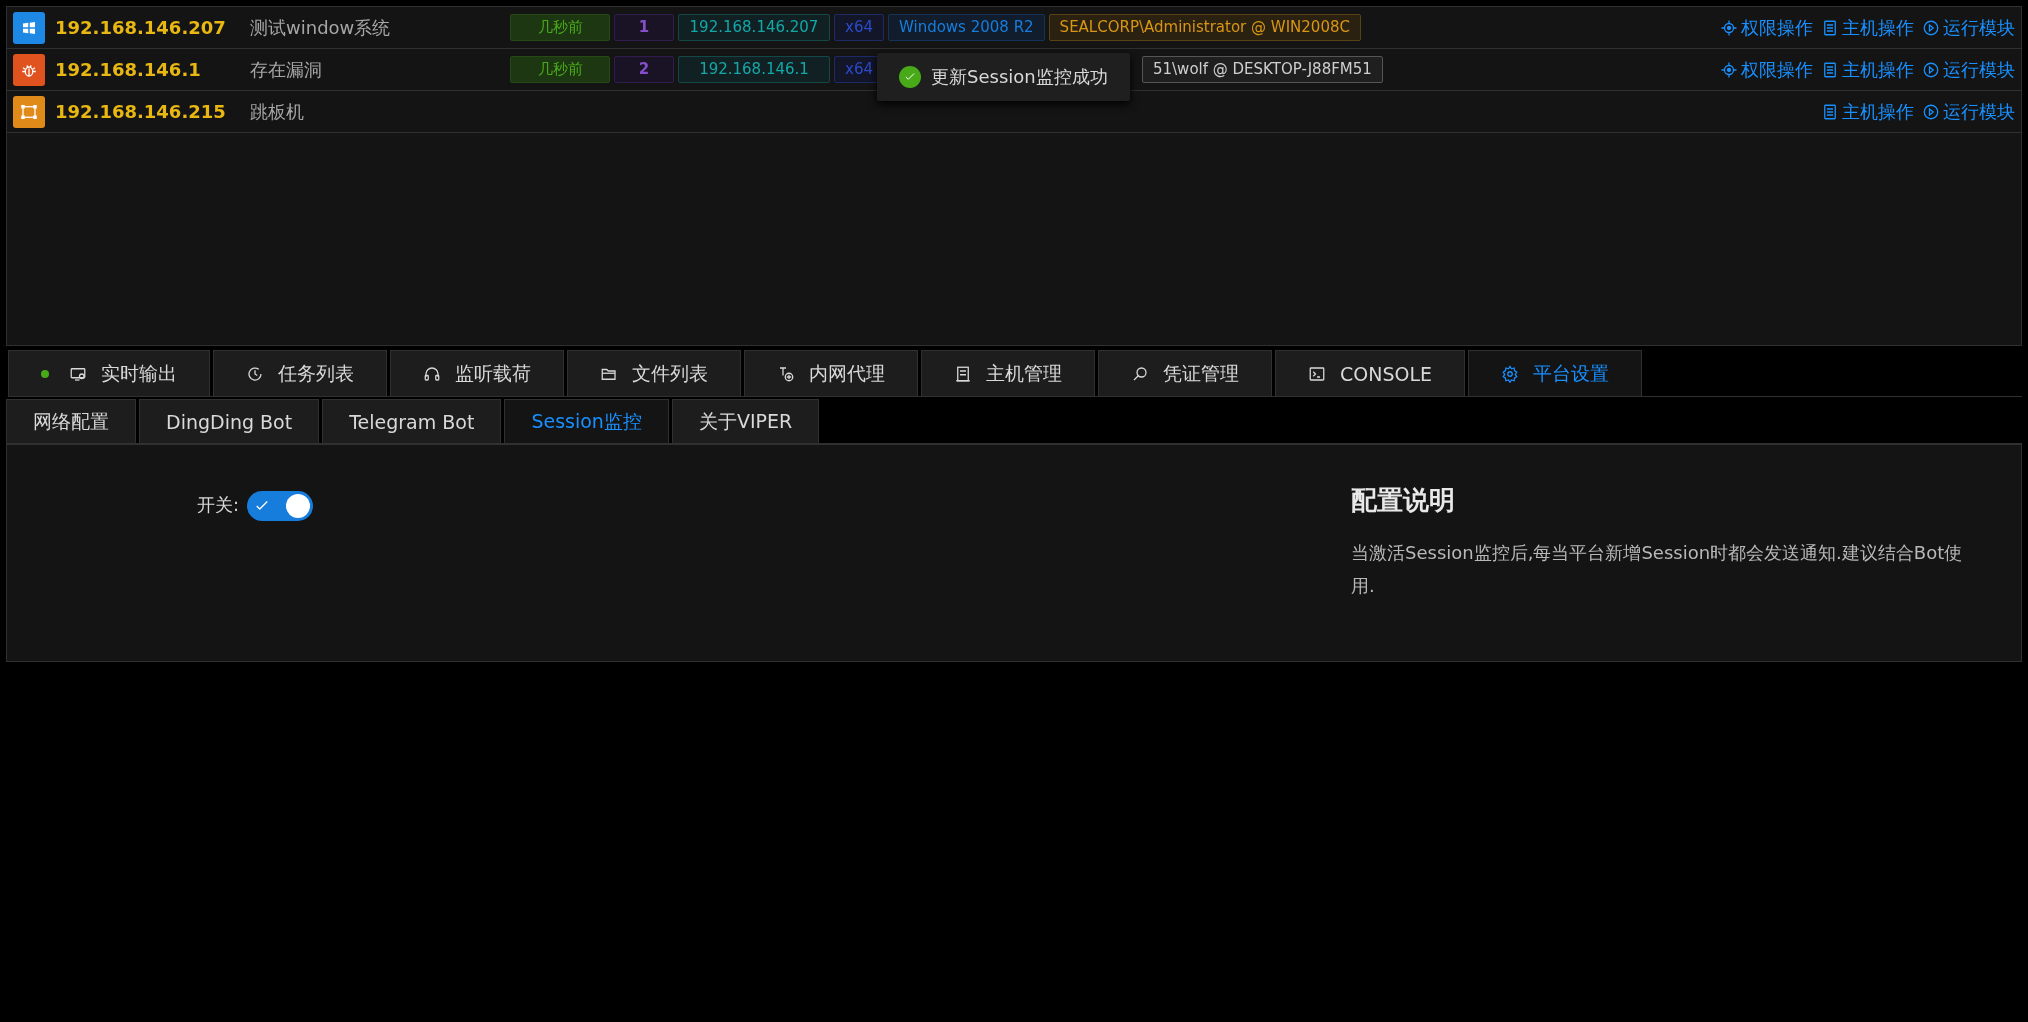  Describe the element at coordinates (1003, 77) in the screenshot. I see `success-toast: 更新Session监控成功` at that location.